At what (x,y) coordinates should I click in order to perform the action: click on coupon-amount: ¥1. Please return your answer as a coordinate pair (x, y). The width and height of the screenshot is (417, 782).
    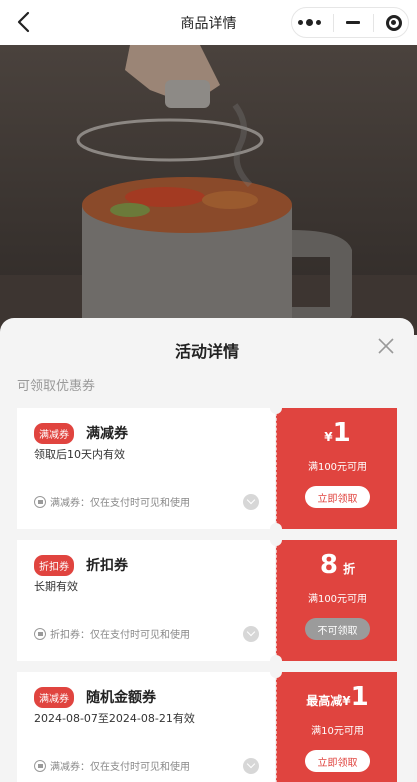
    Looking at the image, I should click on (337, 433).